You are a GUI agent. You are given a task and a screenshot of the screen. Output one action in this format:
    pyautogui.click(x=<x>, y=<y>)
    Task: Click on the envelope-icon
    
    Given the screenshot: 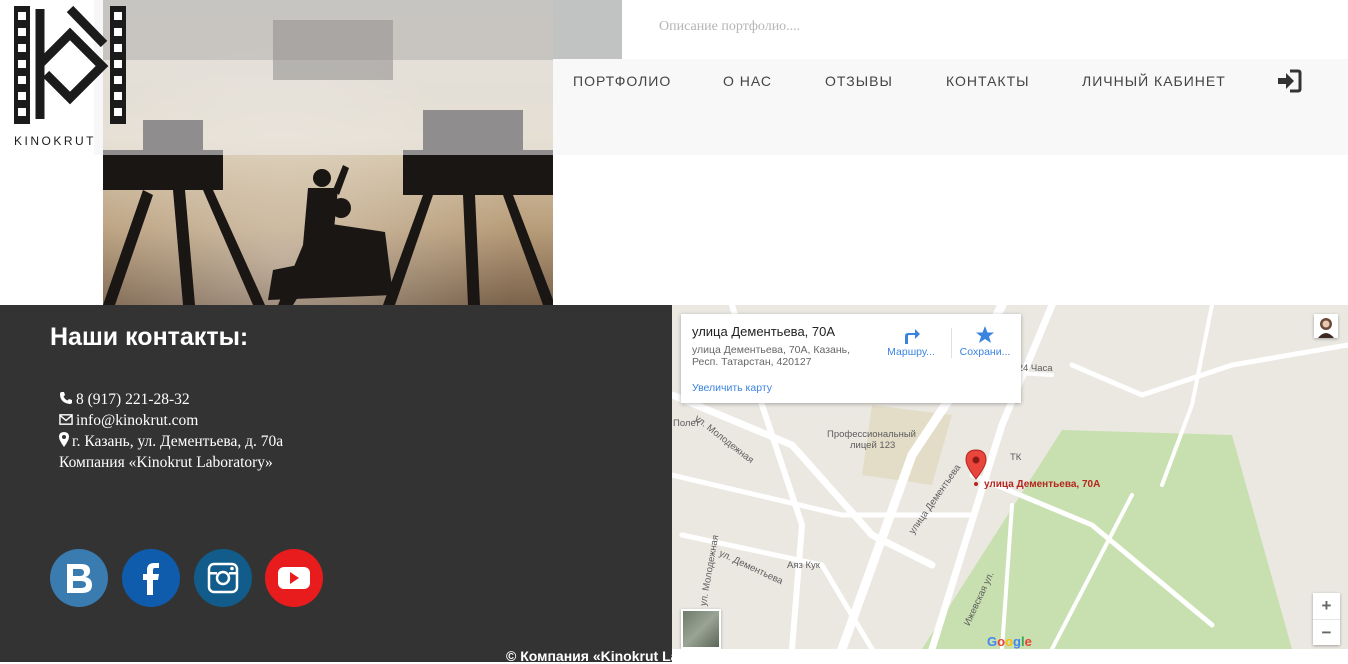 What is the action you would take?
    pyautogui.click(x=66, y=419)
    